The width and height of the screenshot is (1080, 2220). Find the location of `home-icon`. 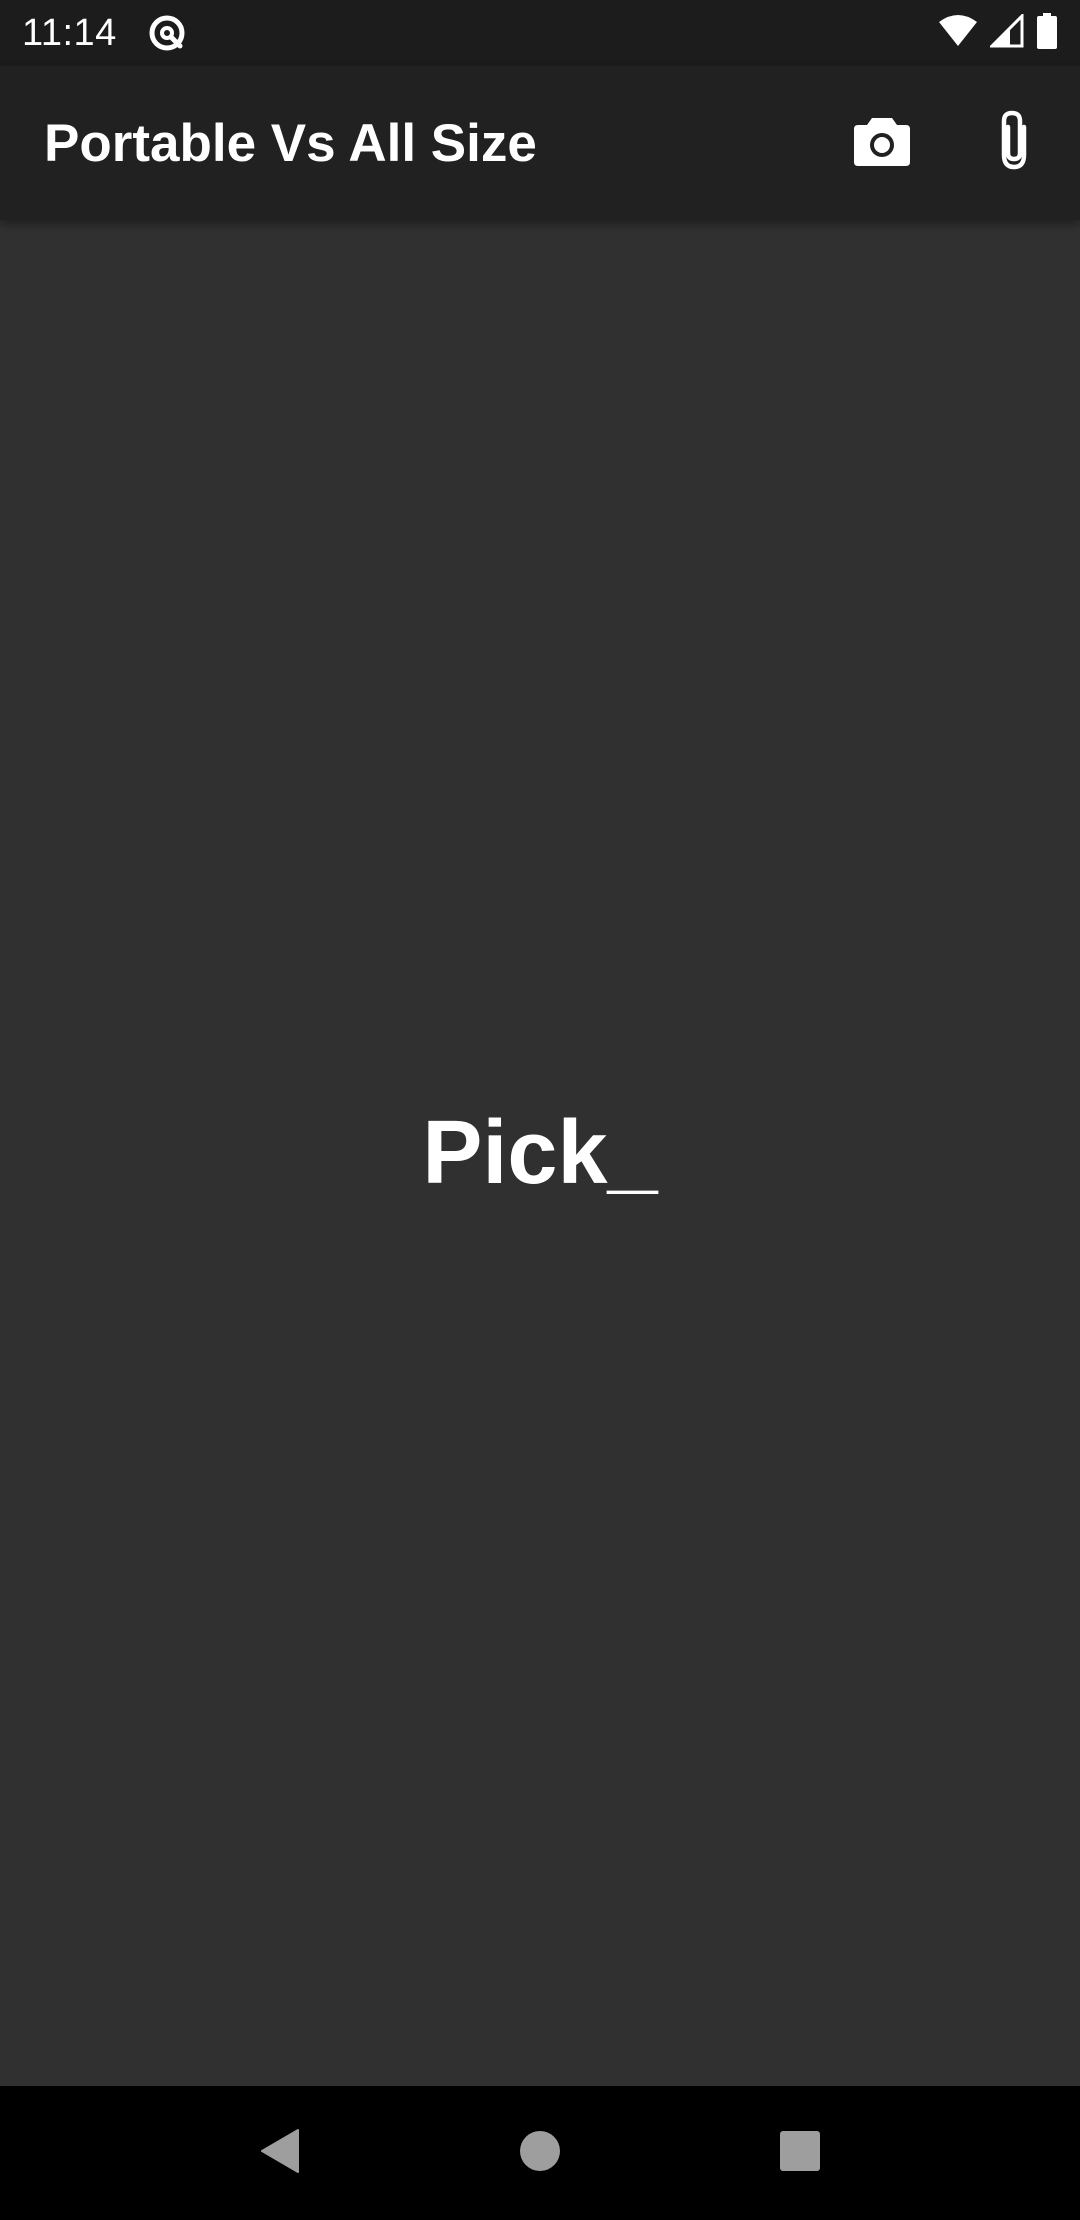

home-icon is located at coordinates (540, 2153).